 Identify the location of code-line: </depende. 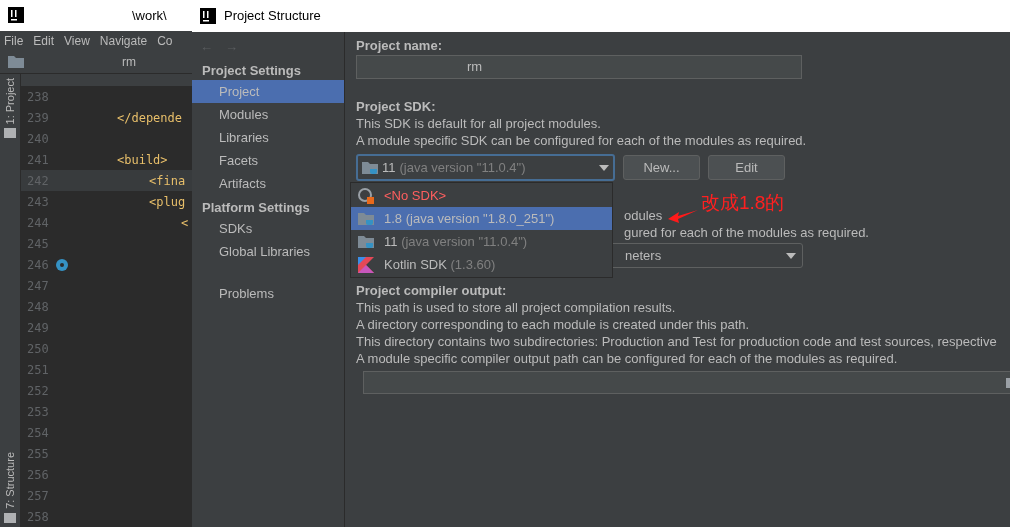
(150, 118).